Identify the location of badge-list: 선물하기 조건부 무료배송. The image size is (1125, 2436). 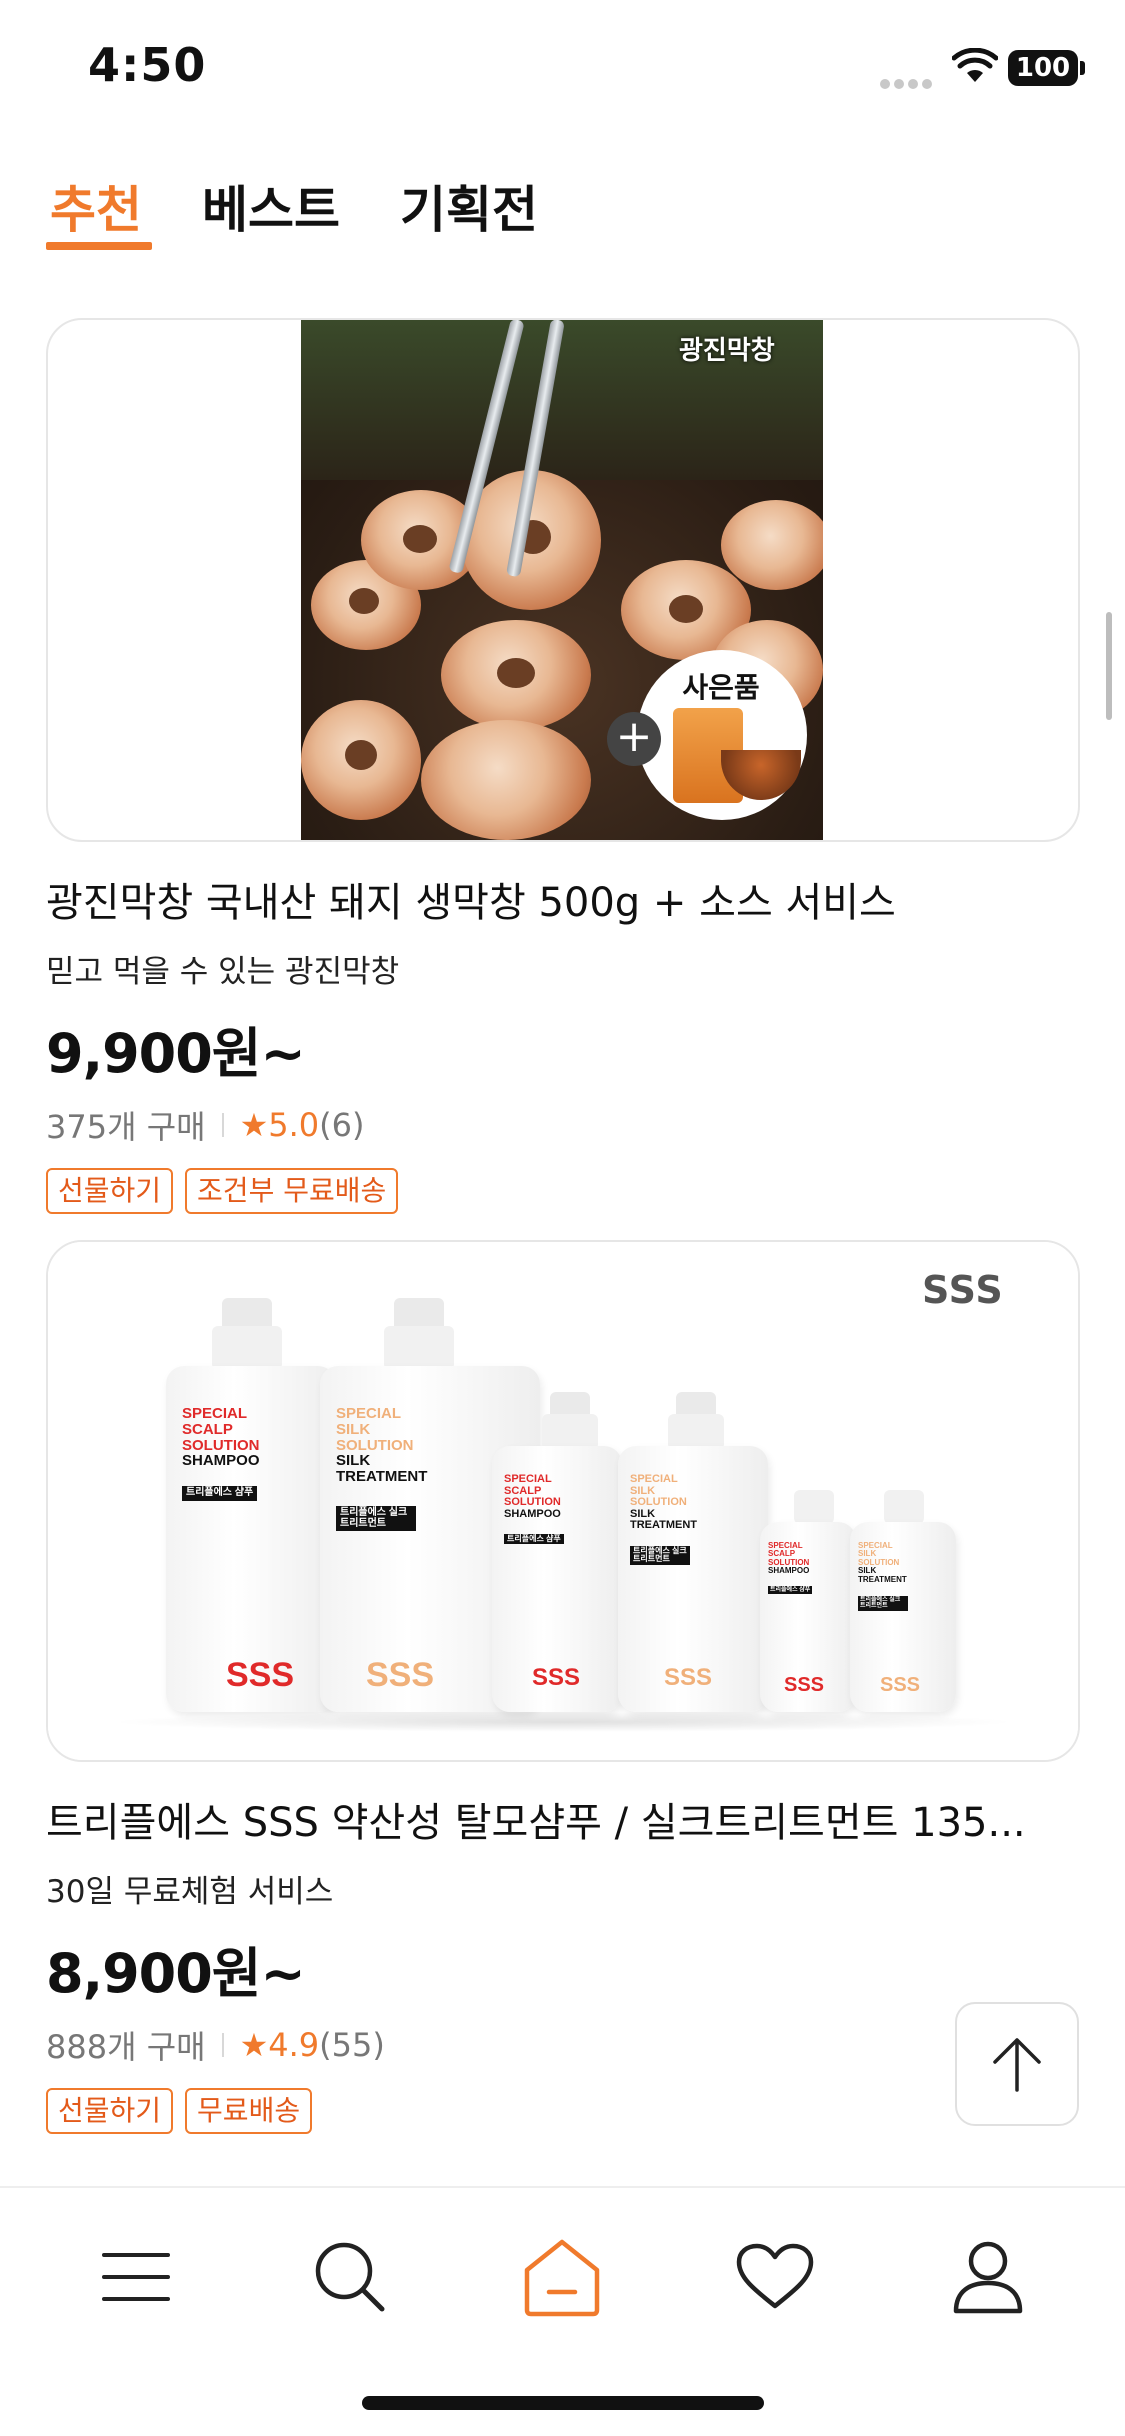
(563, 1191).